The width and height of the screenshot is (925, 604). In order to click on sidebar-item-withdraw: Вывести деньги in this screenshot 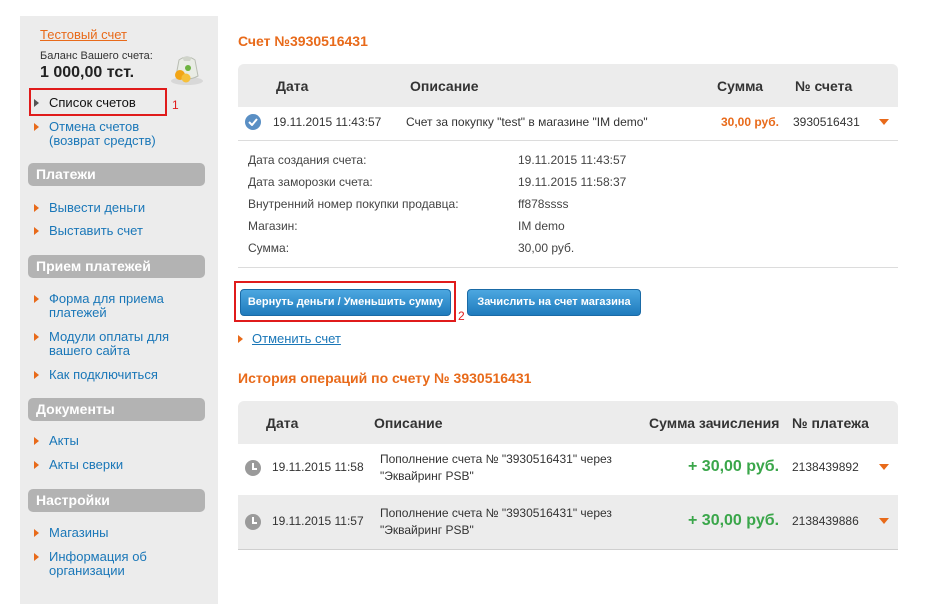, I will do `click(89, 208)`.